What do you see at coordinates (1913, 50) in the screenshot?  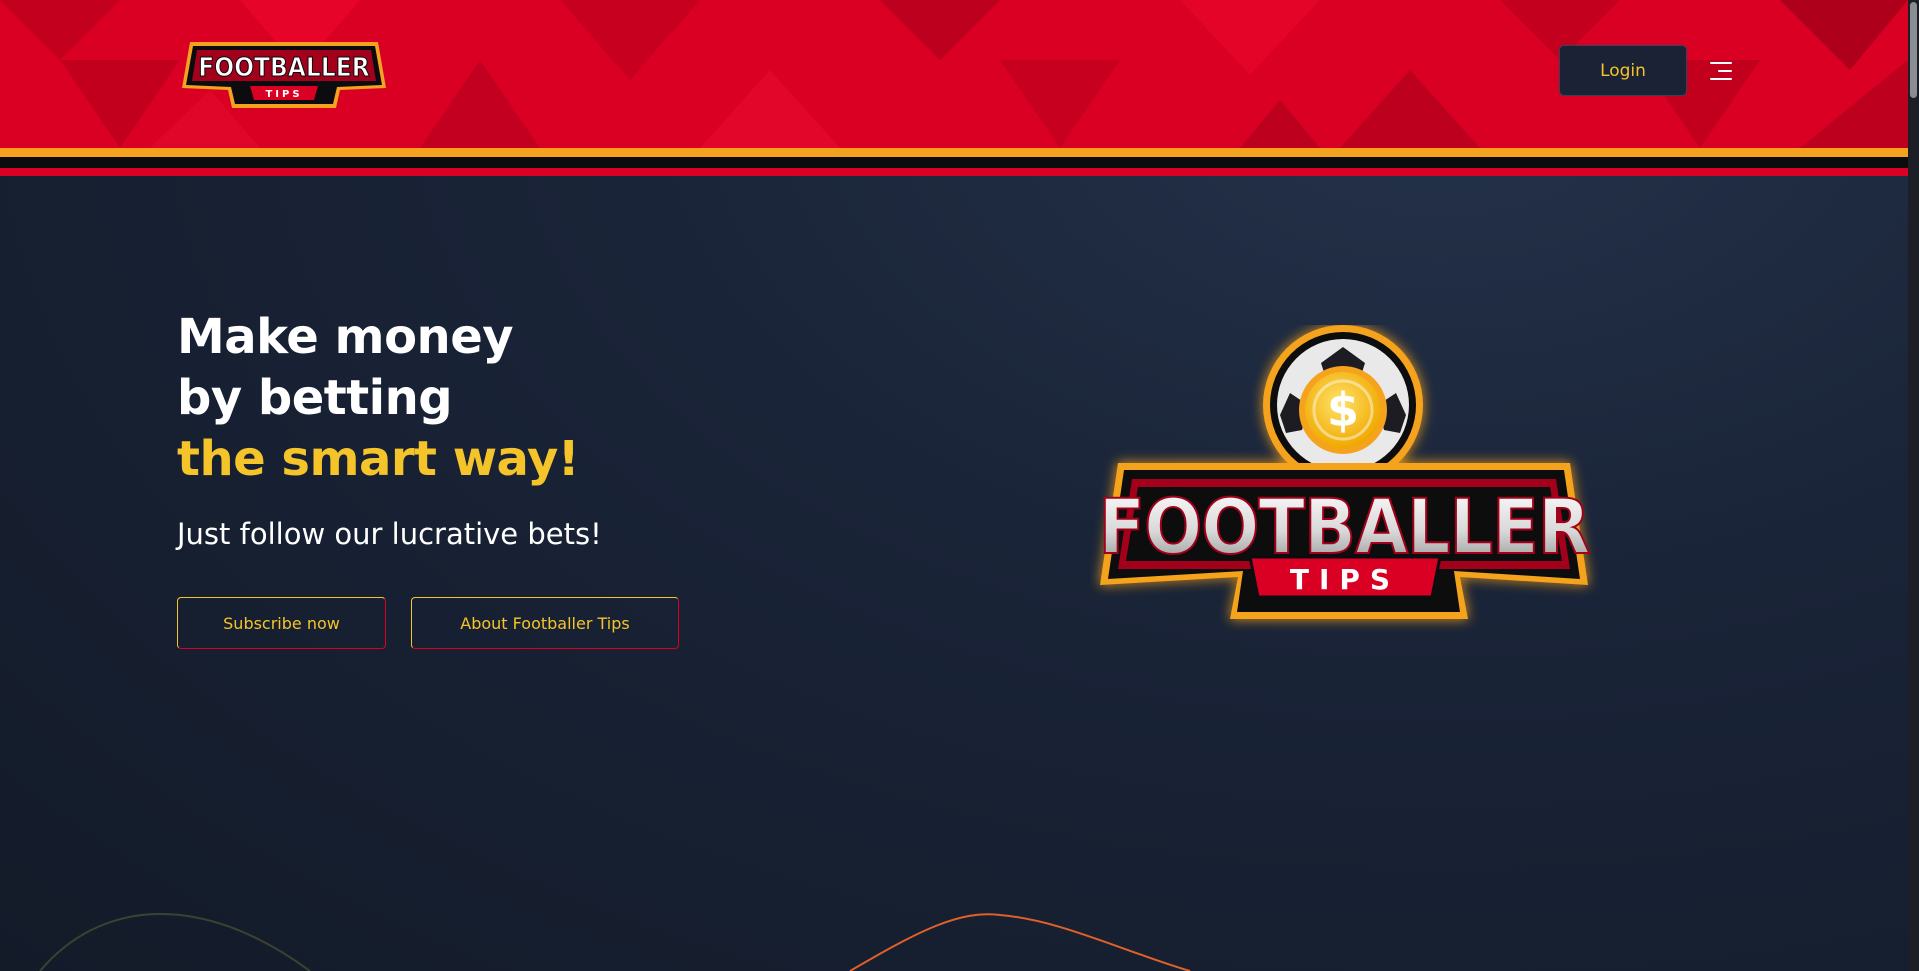 I see `scrollbar-thumb` at bounding box center [1913, 50].